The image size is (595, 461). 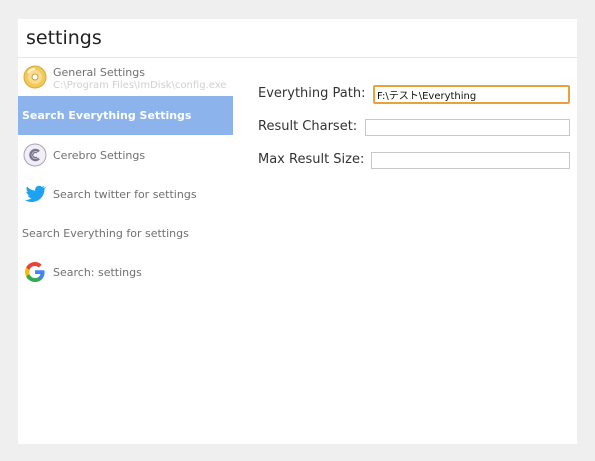 I want to click on everything-path-label: Everything Path:, so click(x=312, y=93).